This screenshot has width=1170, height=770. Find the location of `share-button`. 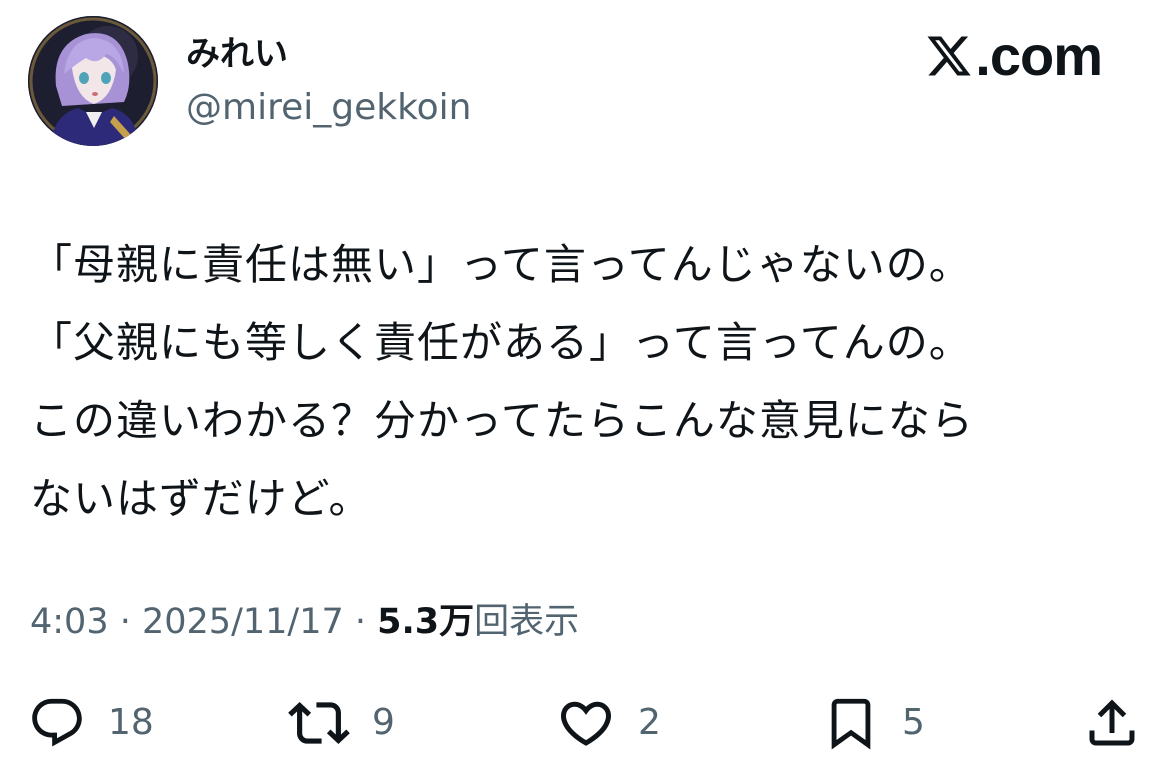

share-button is located at coordinates (1112, 723).